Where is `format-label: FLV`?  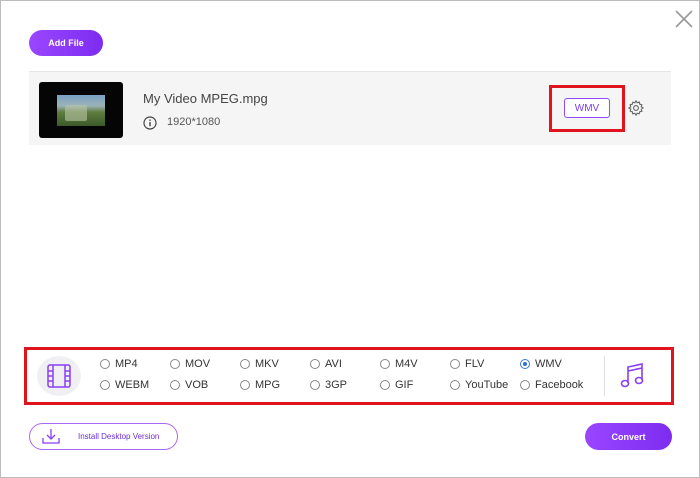
format-label: FLV is located at coordinates (475, 364).